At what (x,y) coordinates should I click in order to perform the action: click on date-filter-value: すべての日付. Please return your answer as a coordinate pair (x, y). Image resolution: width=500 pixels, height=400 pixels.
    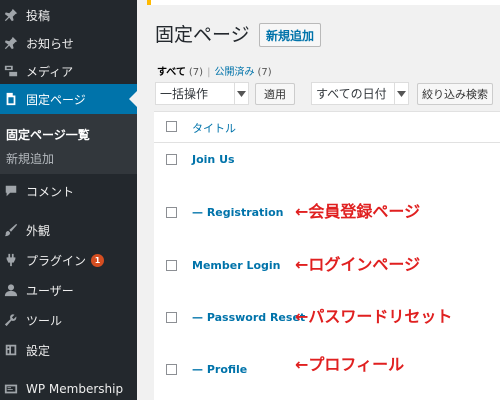
    Looking at the image, I should click on (351, 94).